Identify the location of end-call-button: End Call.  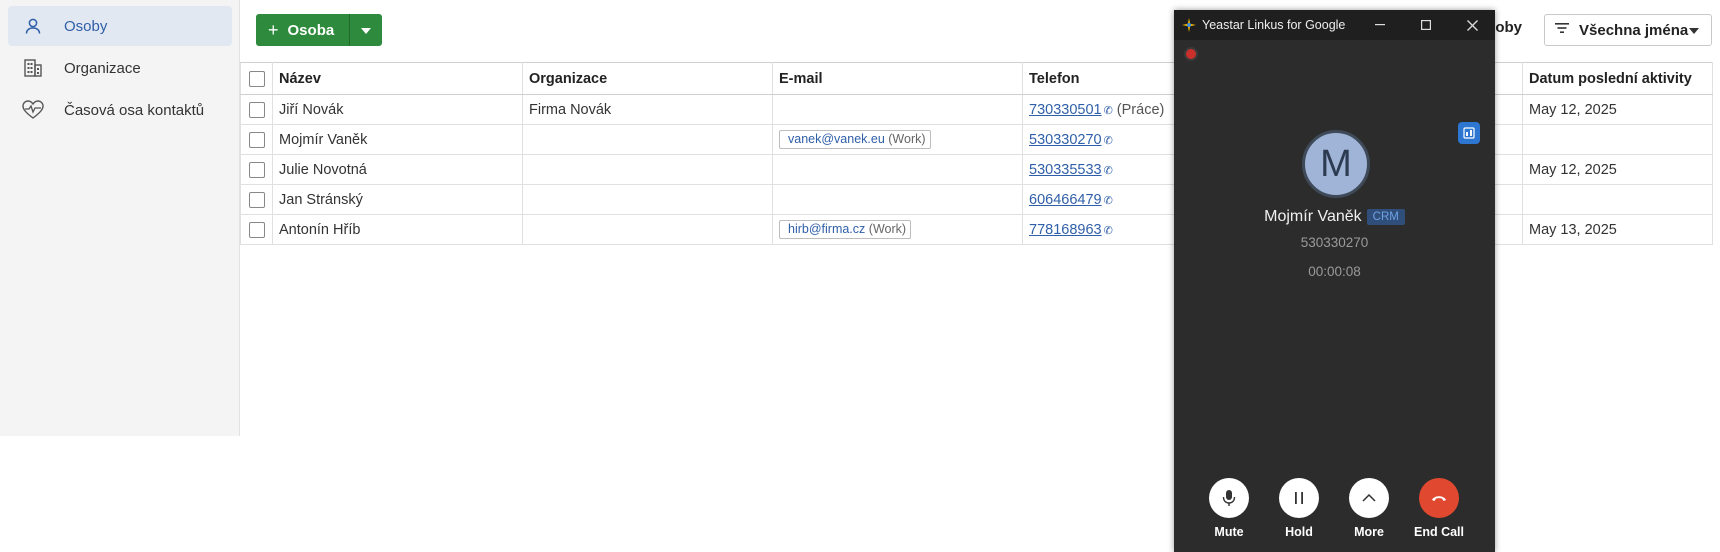
(1439, 508).